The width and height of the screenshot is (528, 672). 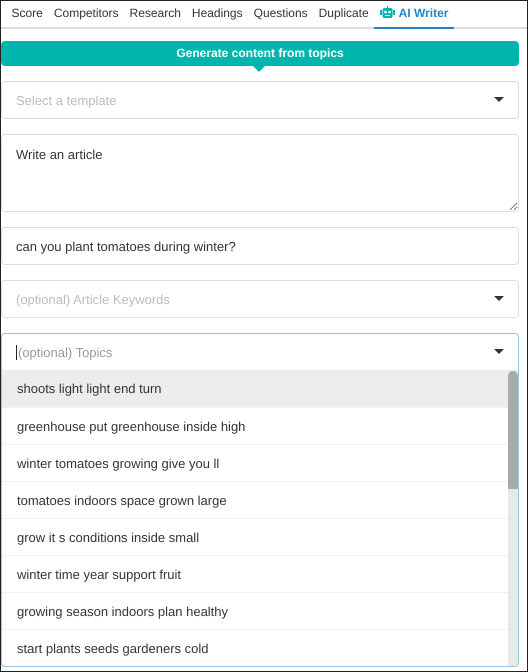 I want to click on tab: Duplicate, so click(x=343, y=15).